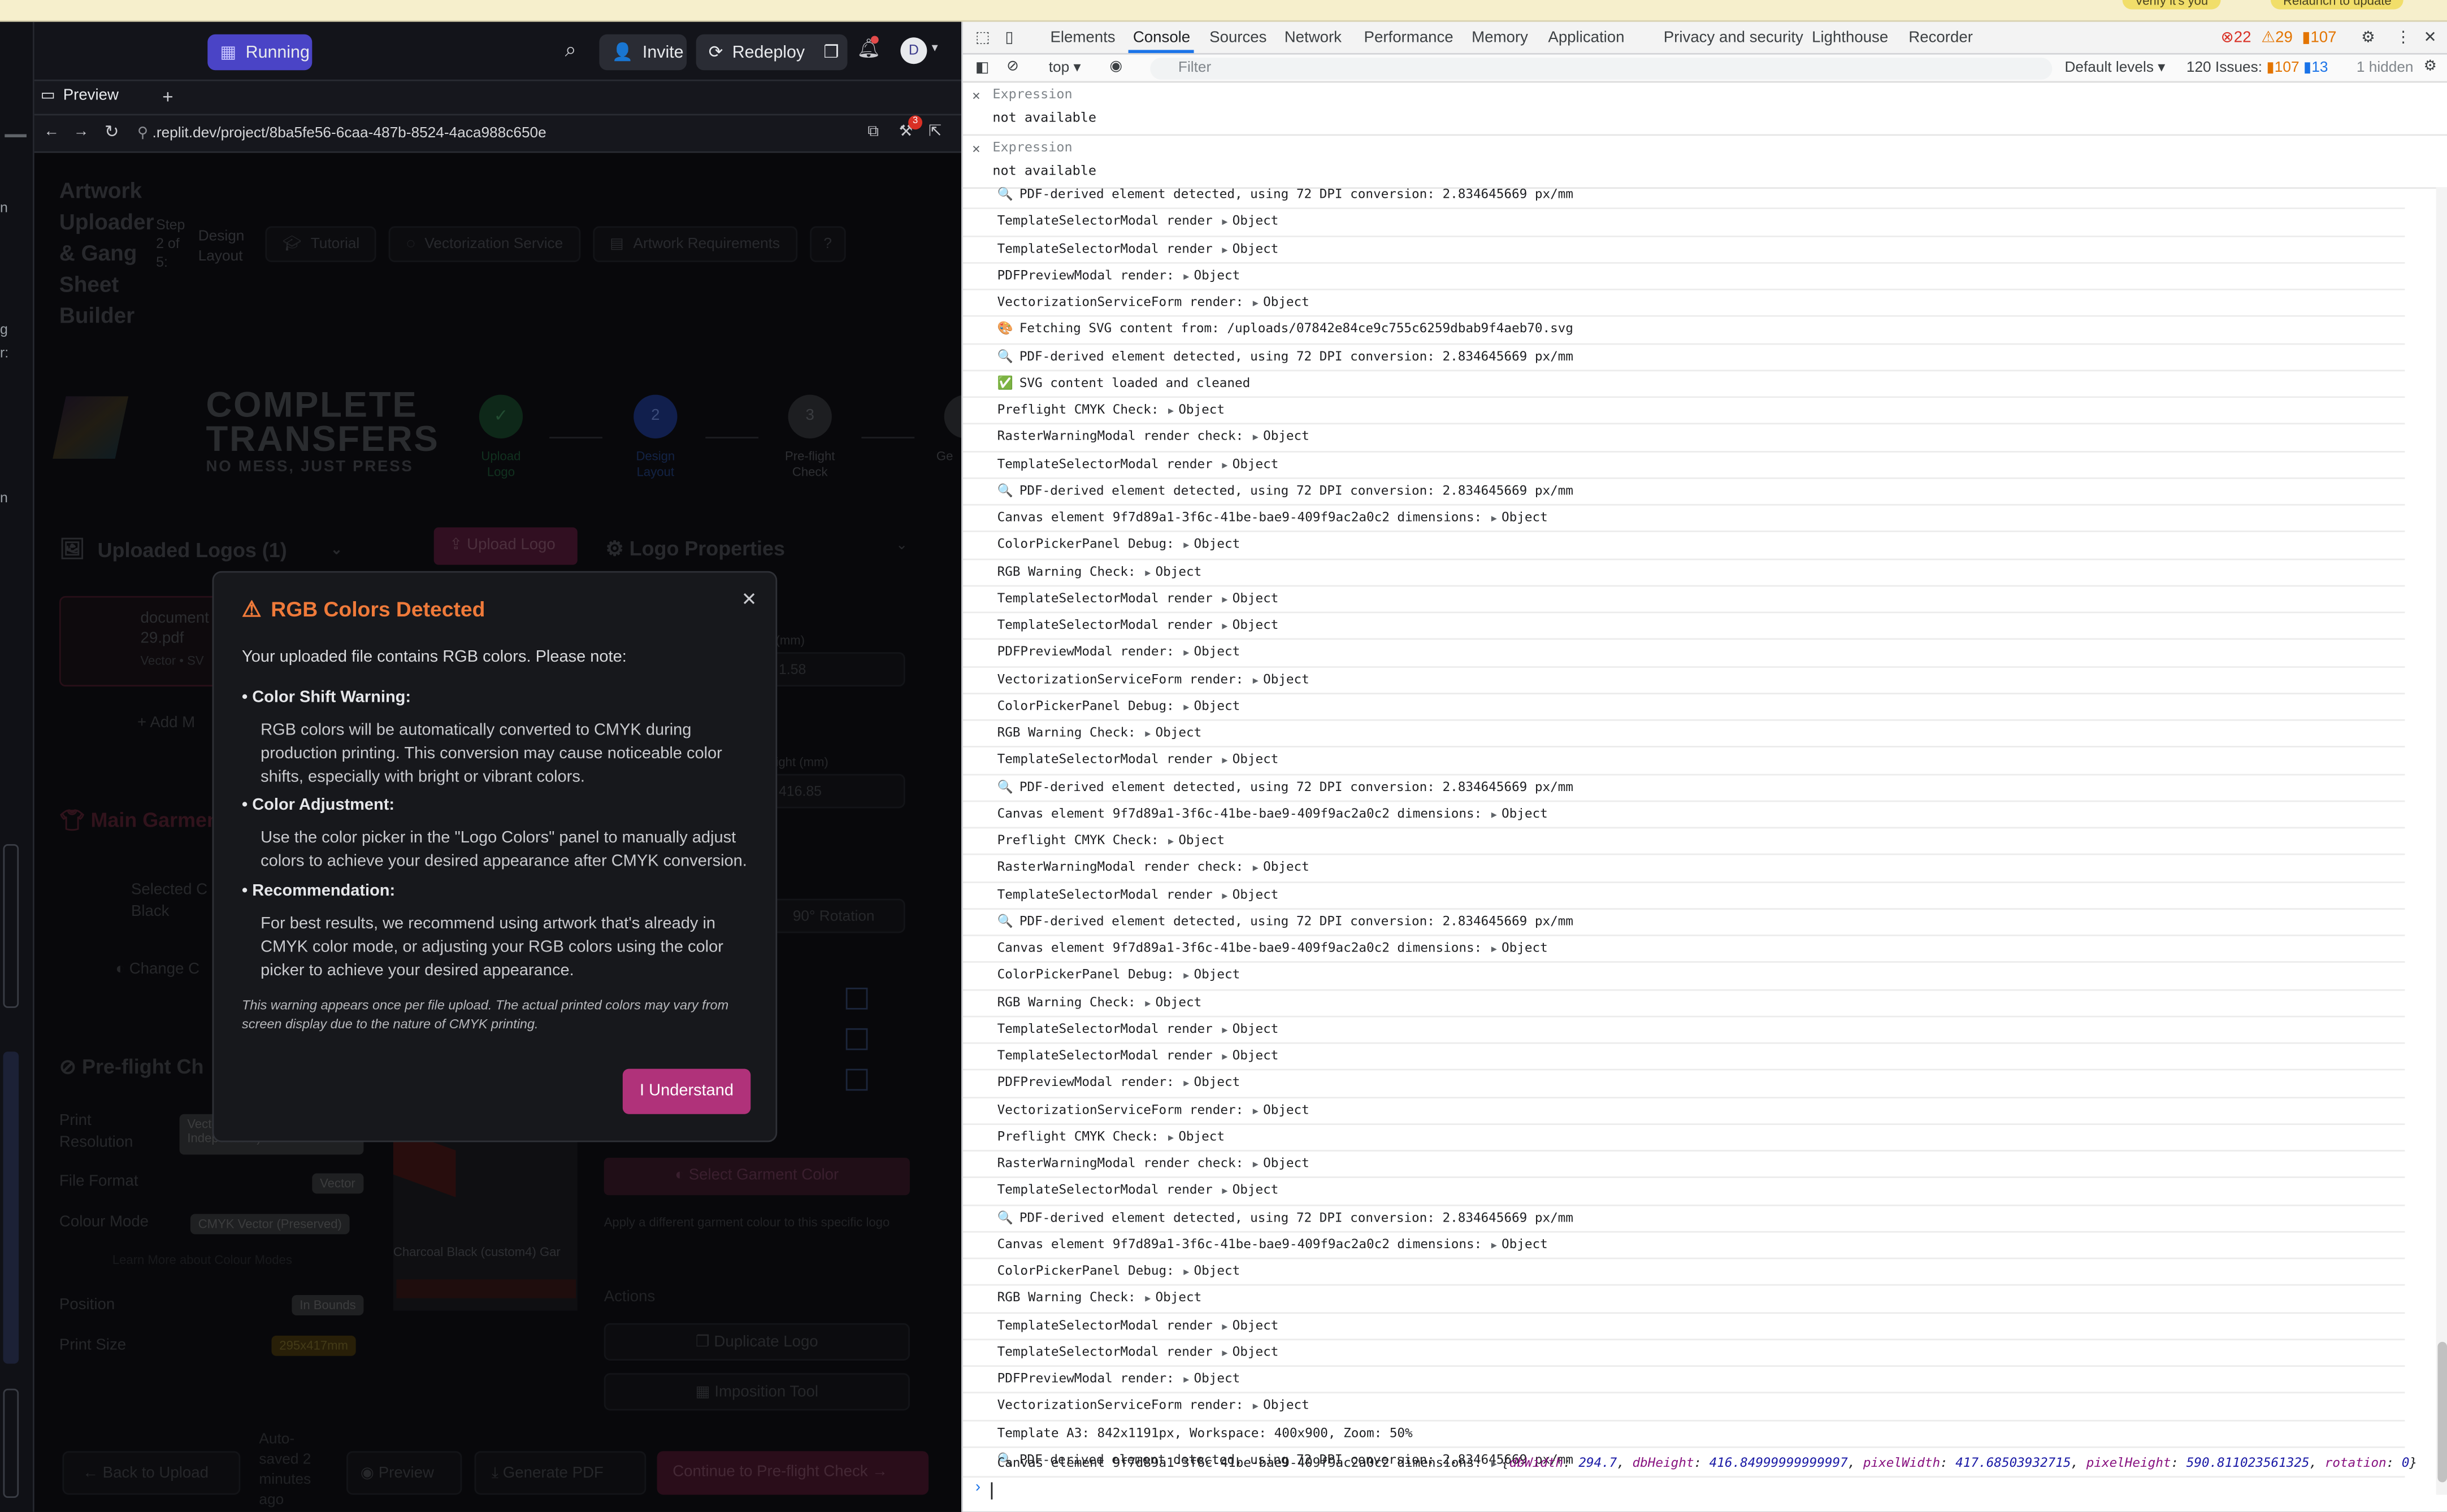 Image resolution: width=2447 pixels, height=1512 pixels. I want to click on console-scrollbar, so click(2441, 841).